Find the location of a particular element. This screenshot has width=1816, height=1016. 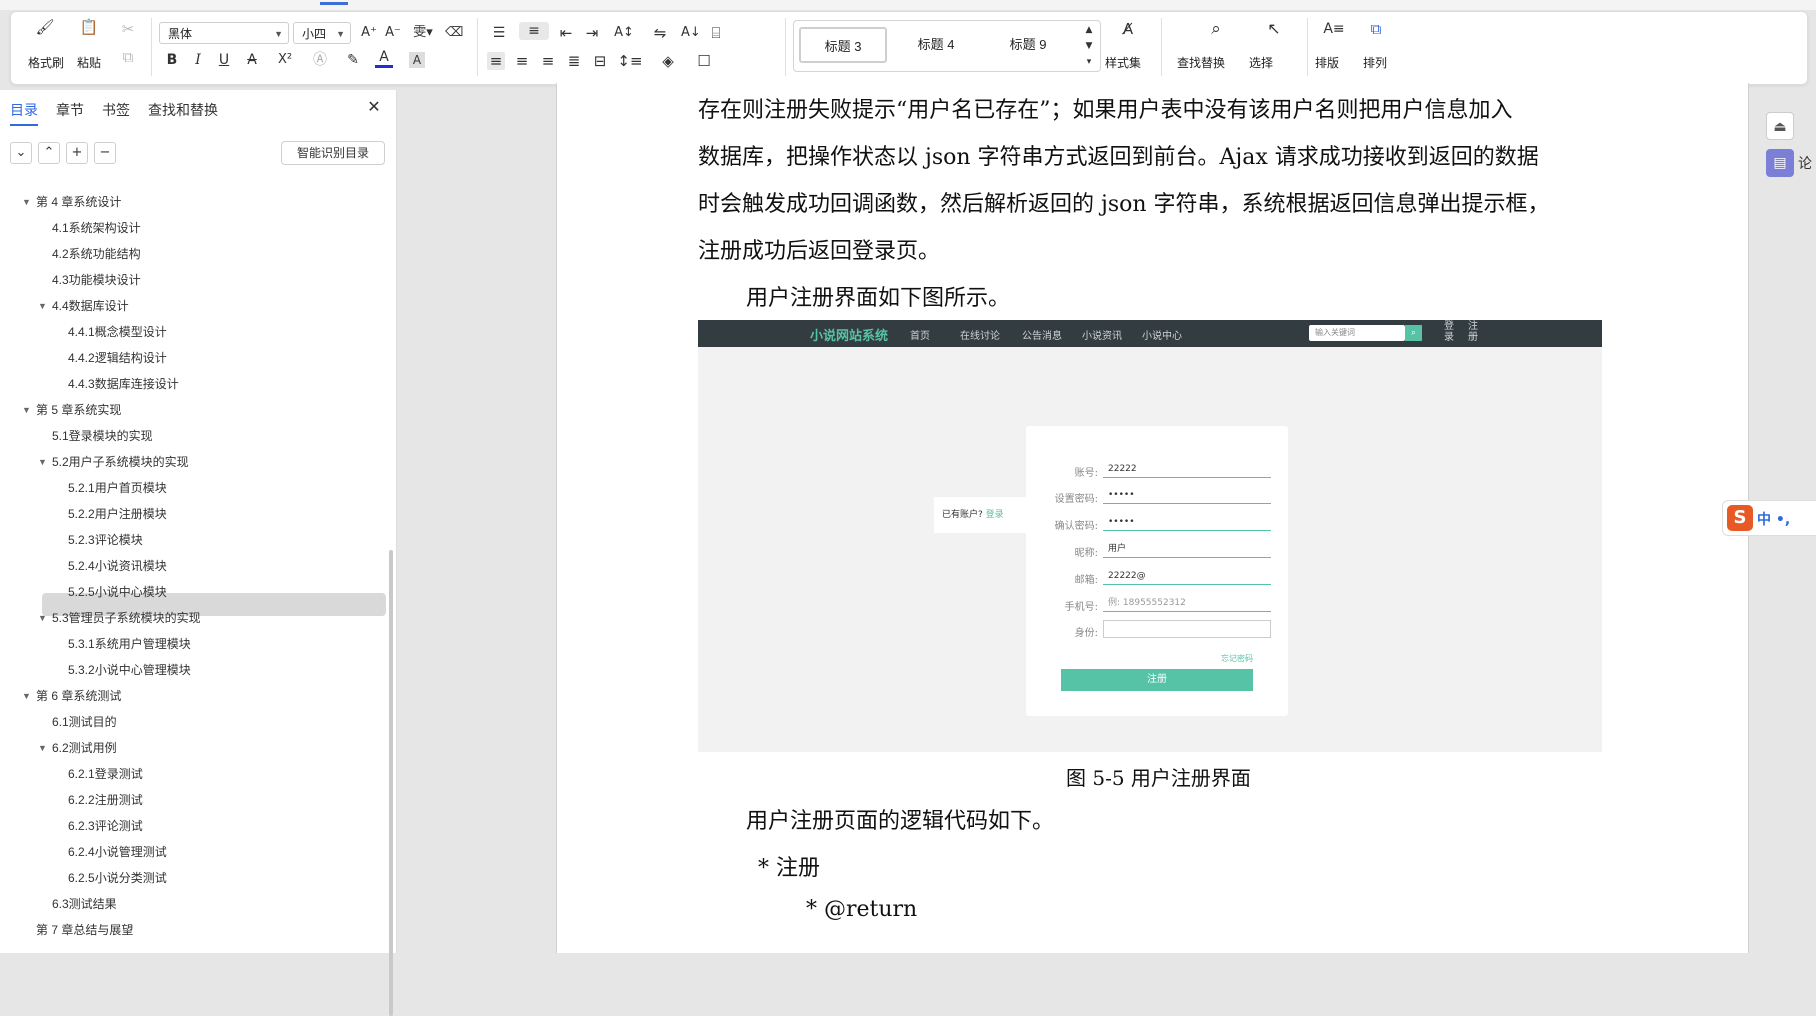

align-right-icon: ≡ is located at coordinates (548, 61).